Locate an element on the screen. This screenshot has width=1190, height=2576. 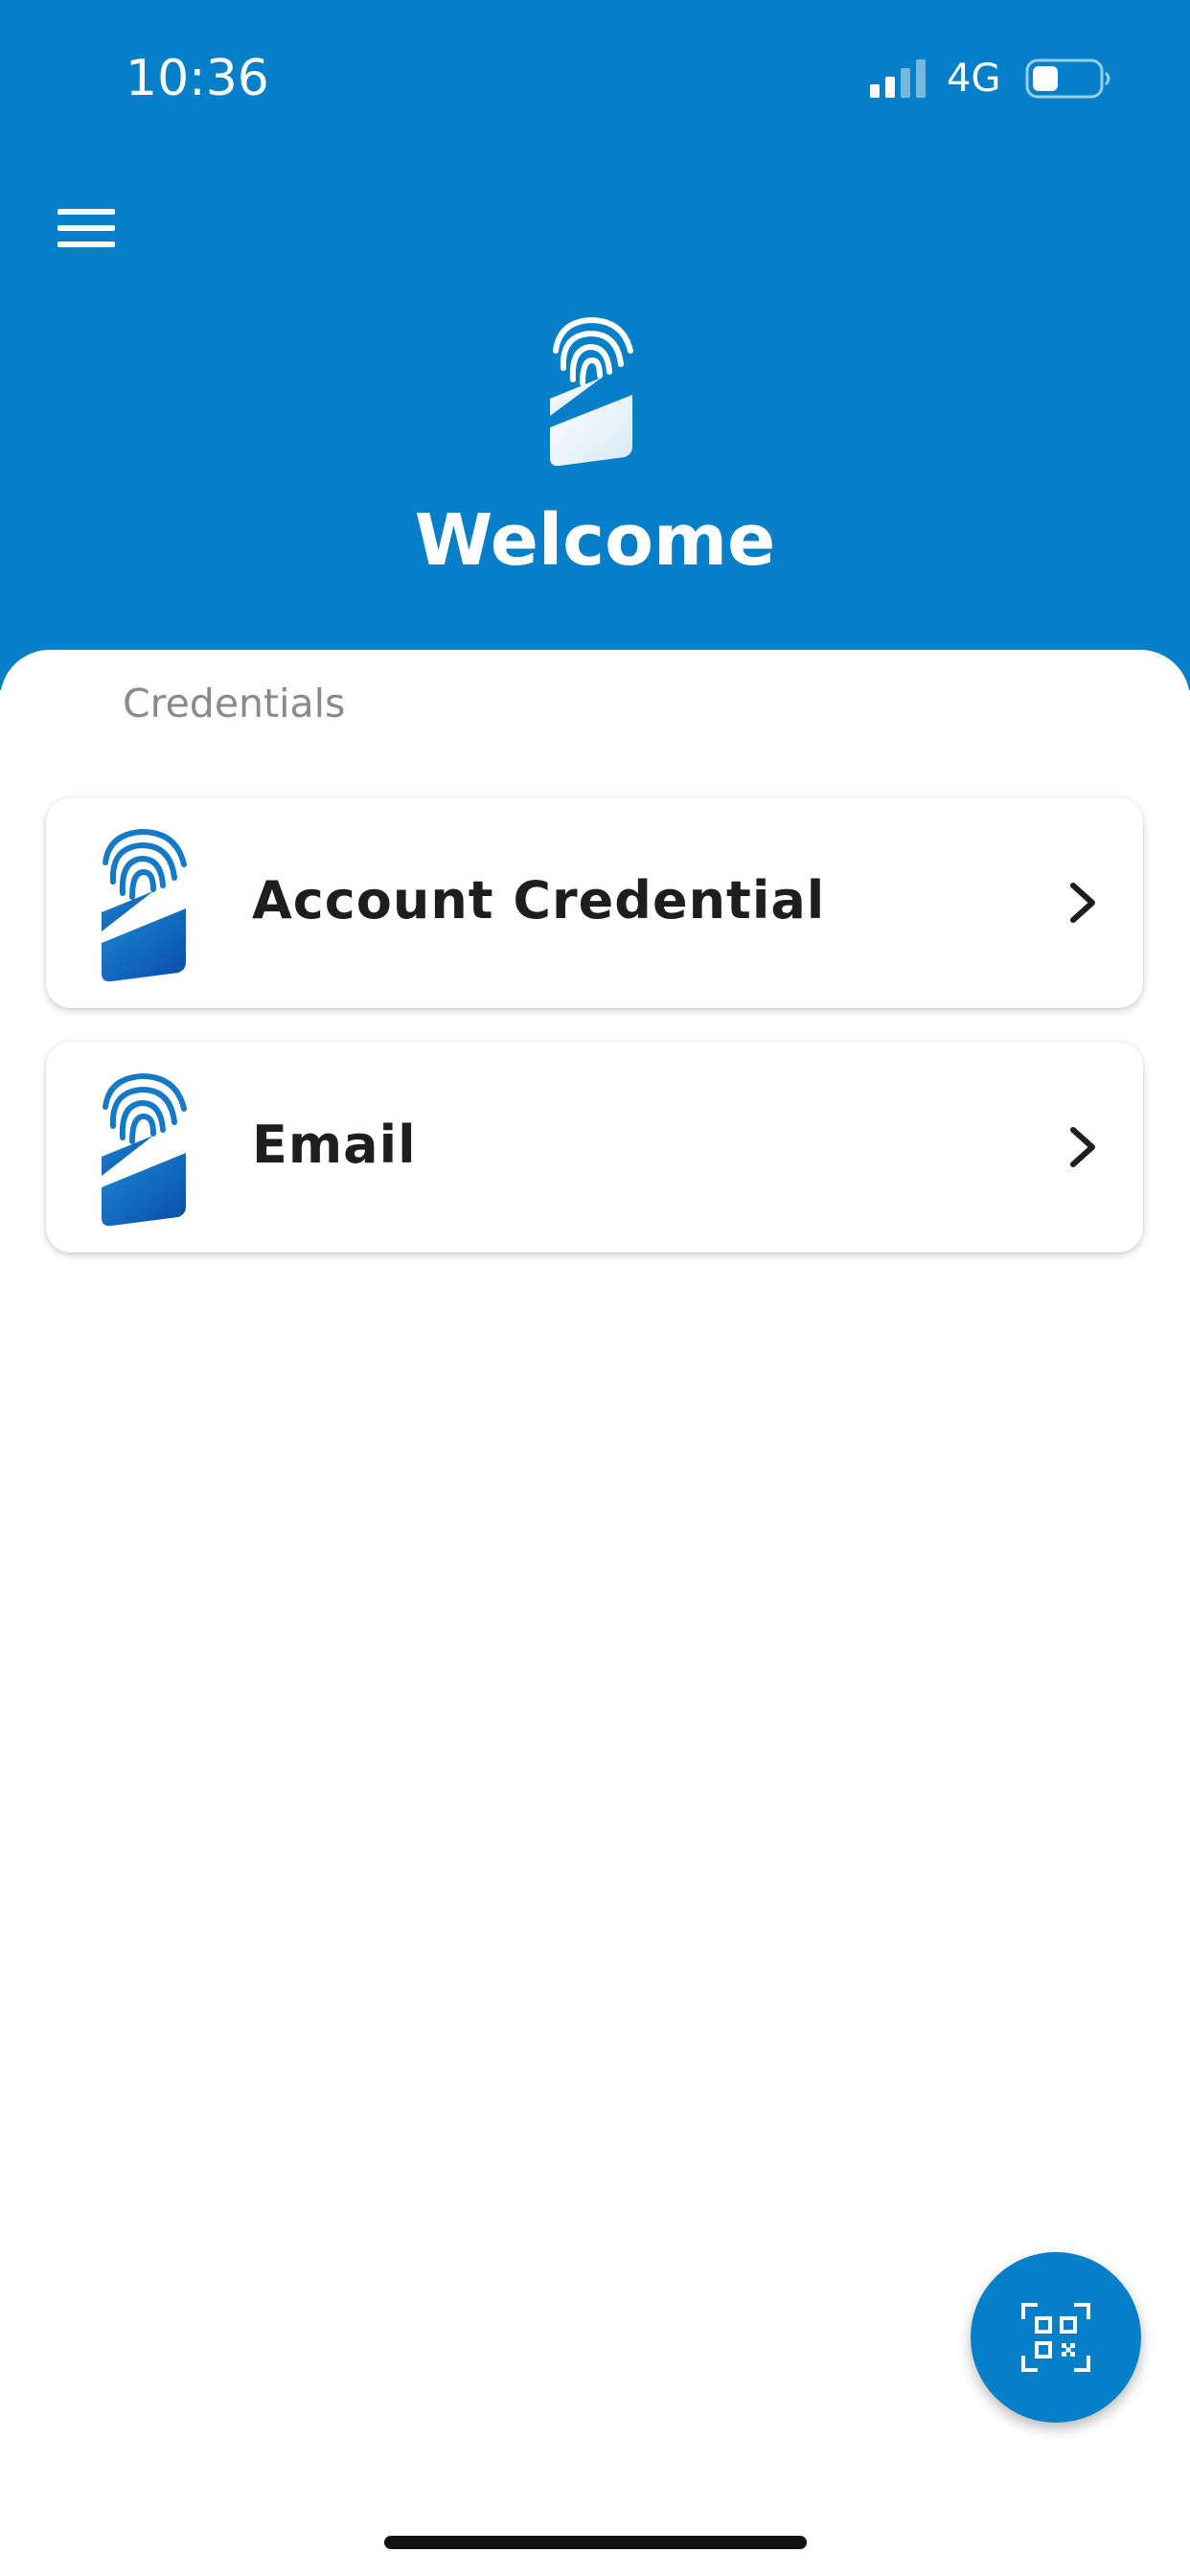
network-type: 4G is located at coordinates (974, 79).